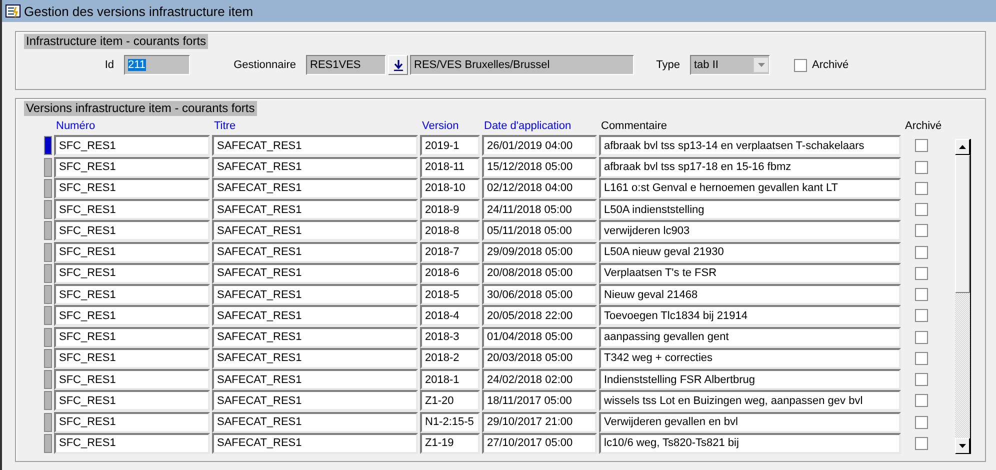 The width and height of the screenshot is (996, 470). I want to click on comment-cell: Nieuw geval 21468, so click(750, 294).